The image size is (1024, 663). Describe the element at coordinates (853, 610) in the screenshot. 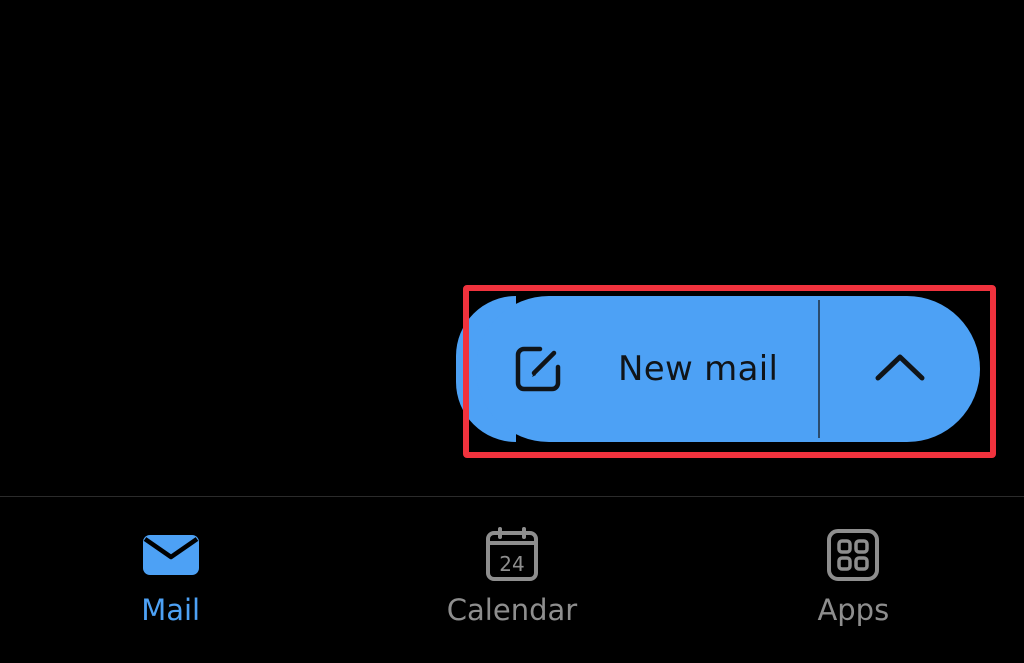

I see `nav-label-apps: Apps` at that location.